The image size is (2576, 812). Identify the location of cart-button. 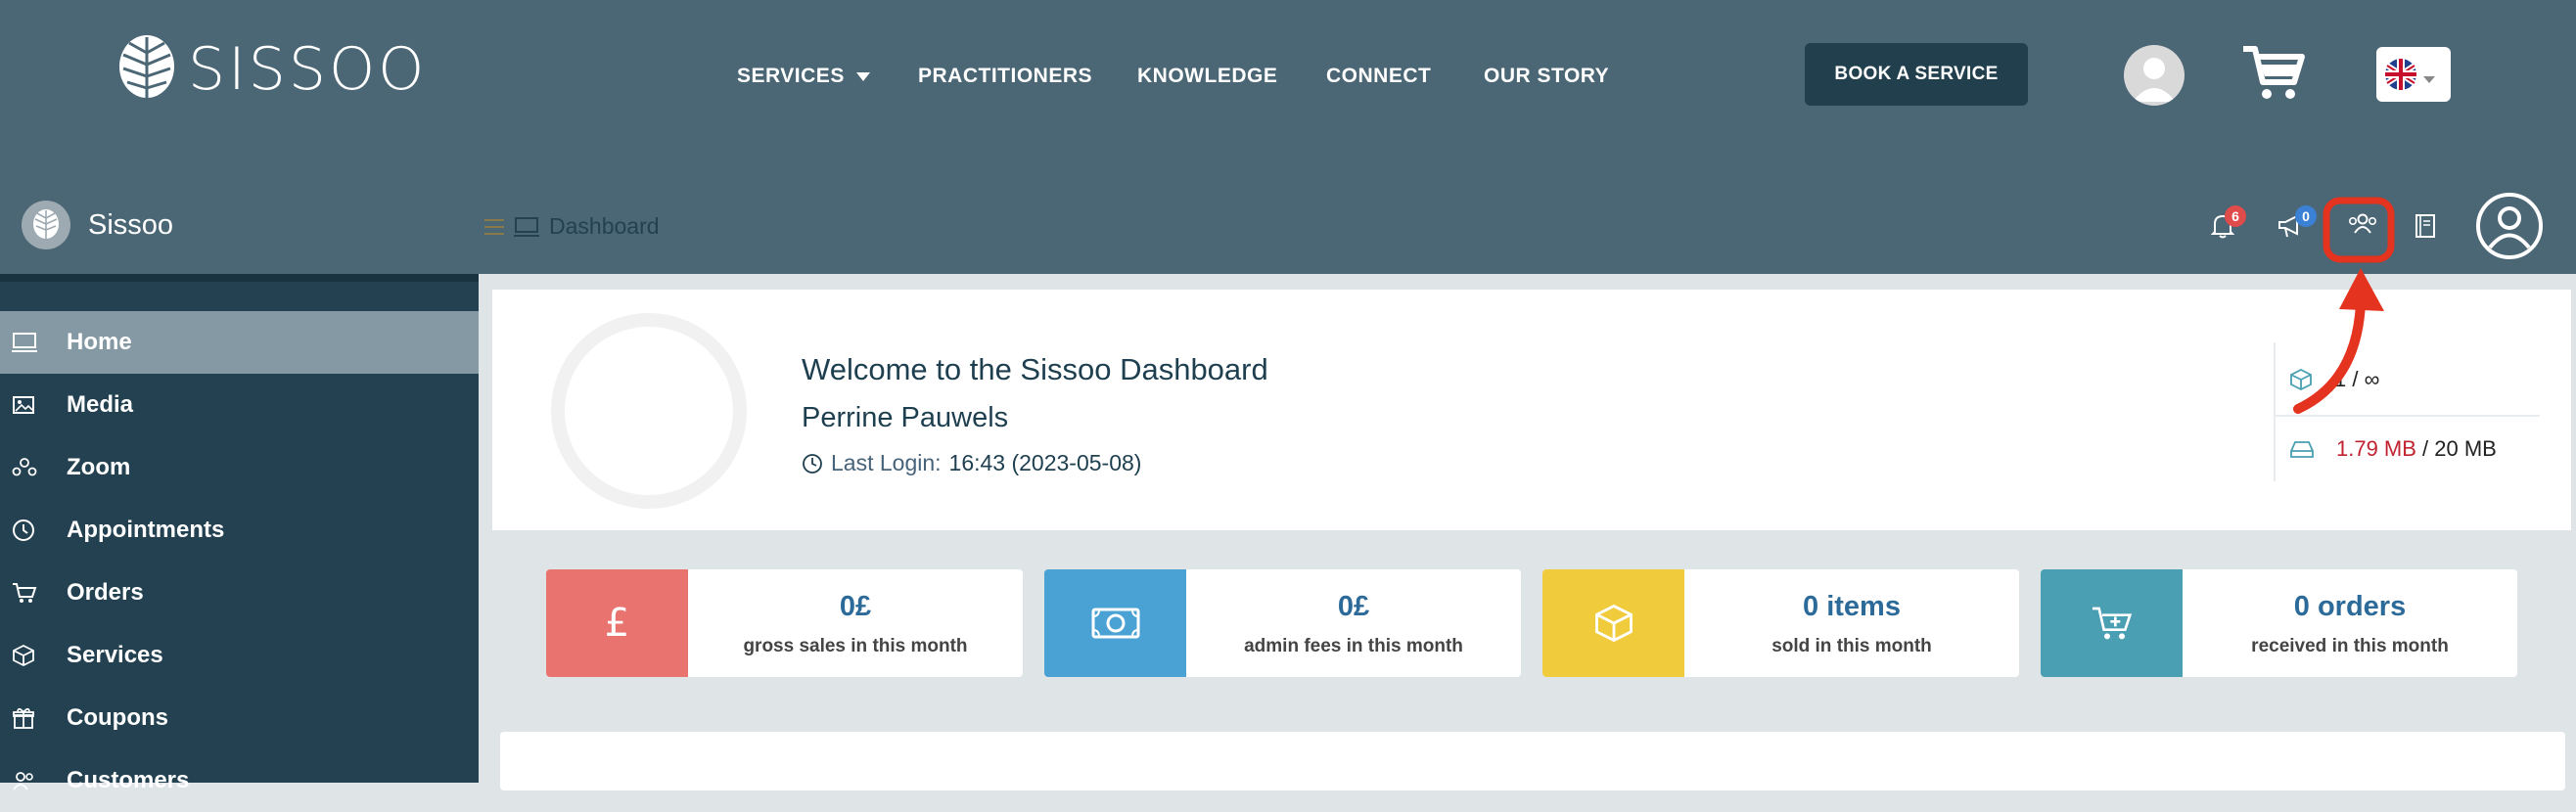
(2273, 73).